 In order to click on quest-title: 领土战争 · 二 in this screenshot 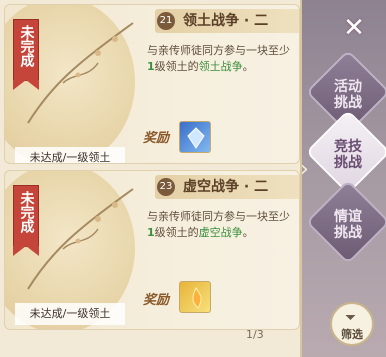, I will do `click(226, 21)`.